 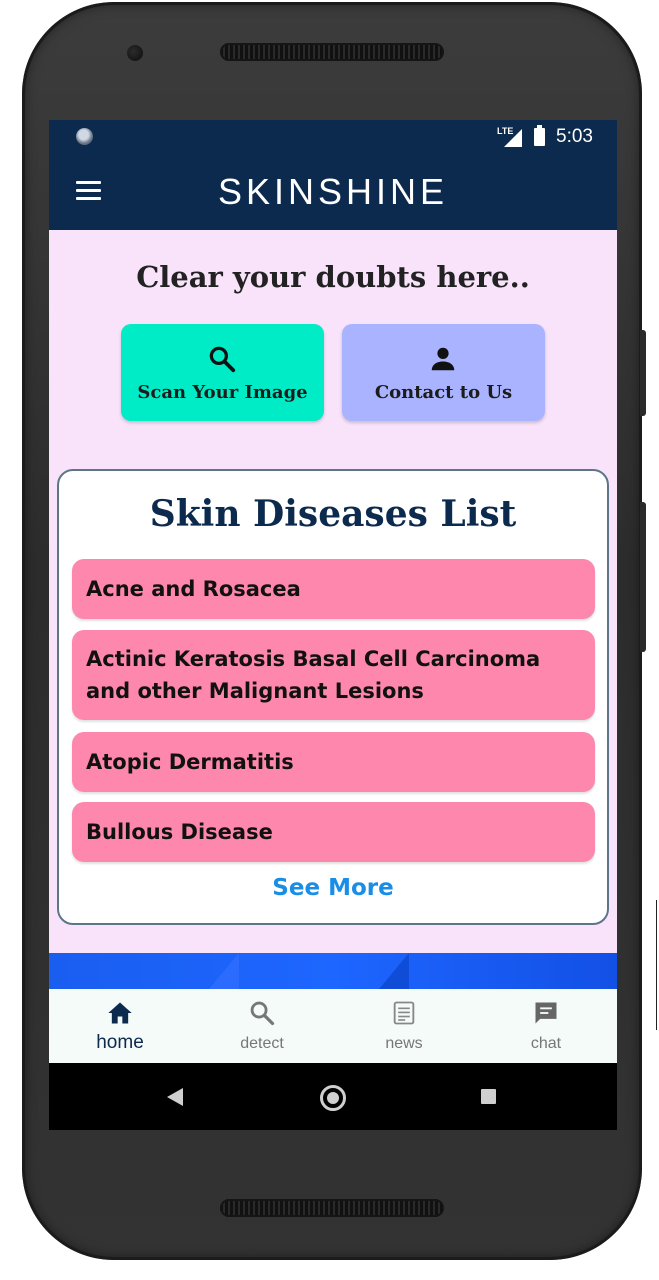 What do you see at coordinates (333, 888) in the screenshot?
I see `see-more-link: See More` at bounding box center [333, 888].